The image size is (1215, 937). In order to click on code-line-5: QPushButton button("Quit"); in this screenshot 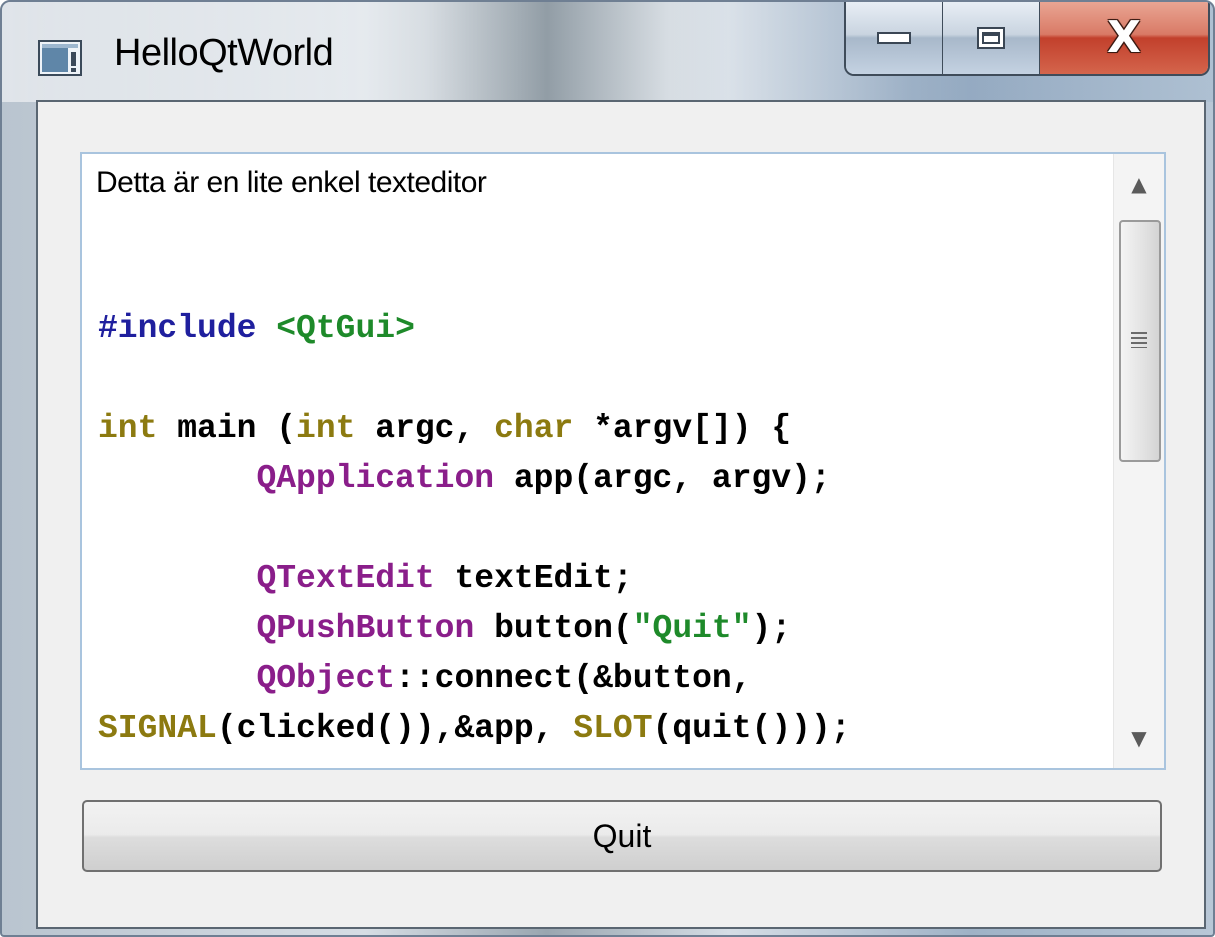, I will do `click(524, 628)`.